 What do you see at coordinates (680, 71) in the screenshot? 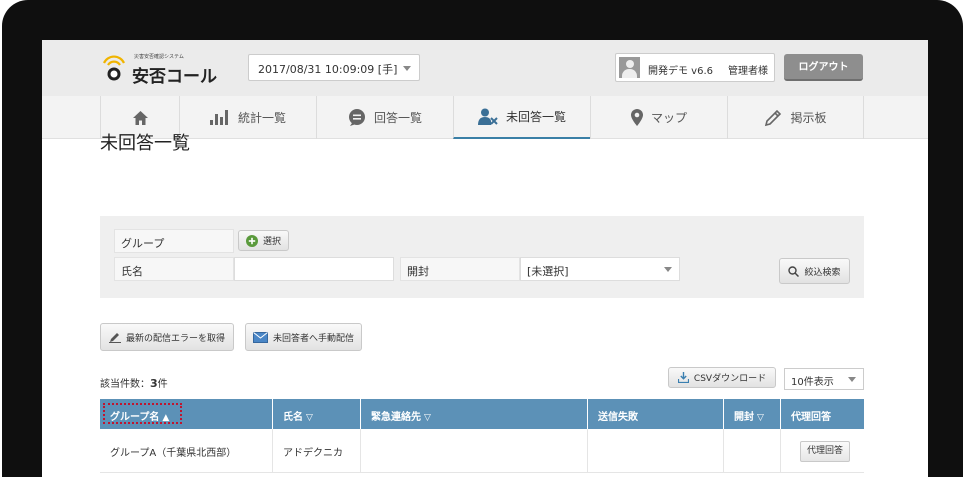
I see `user-name: 開発デモ v6.6` at bounding box center [680, 71].